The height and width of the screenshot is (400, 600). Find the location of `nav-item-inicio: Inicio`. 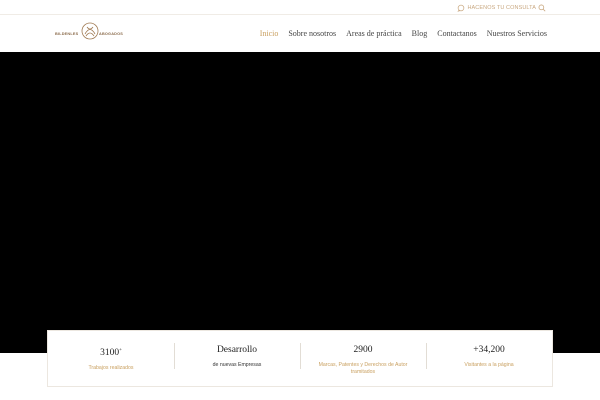

nav-item-inicio: Inicio is located at coordinates (269, 33).